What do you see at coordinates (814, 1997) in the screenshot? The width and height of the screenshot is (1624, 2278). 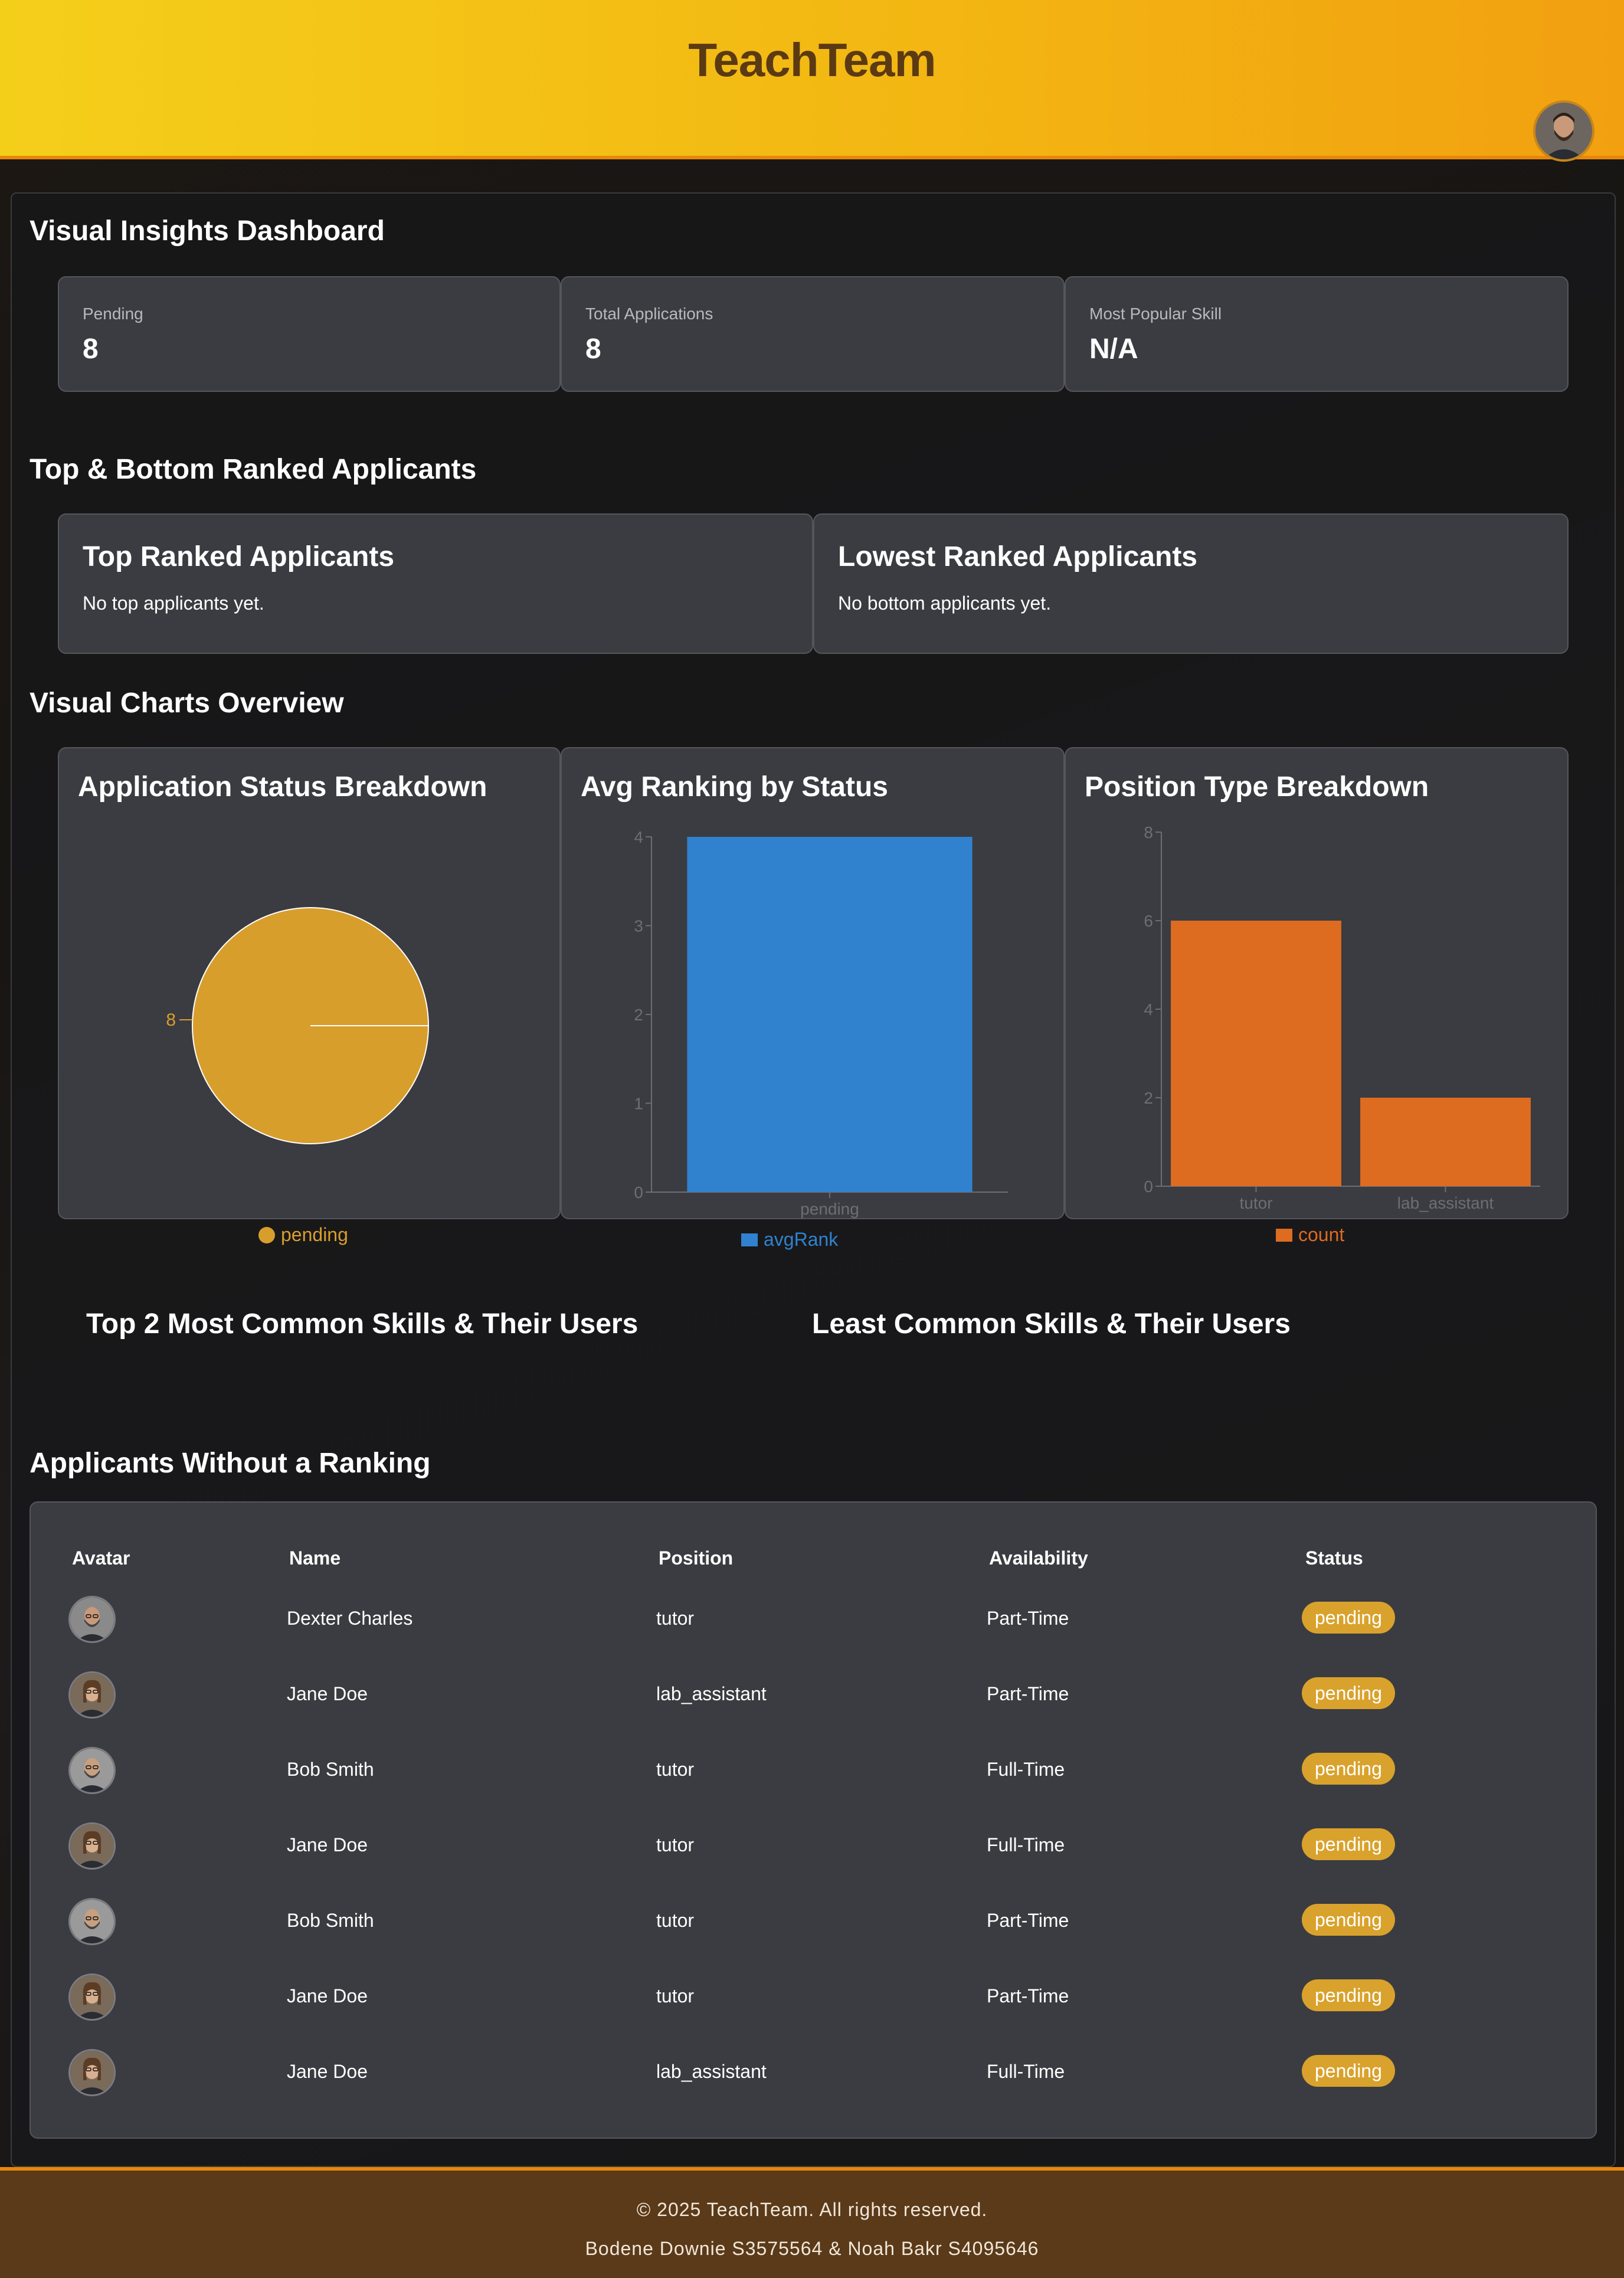 I see `table-row: Jane Doe tutor Part-Time pending` at bounding box center [814, 1997].